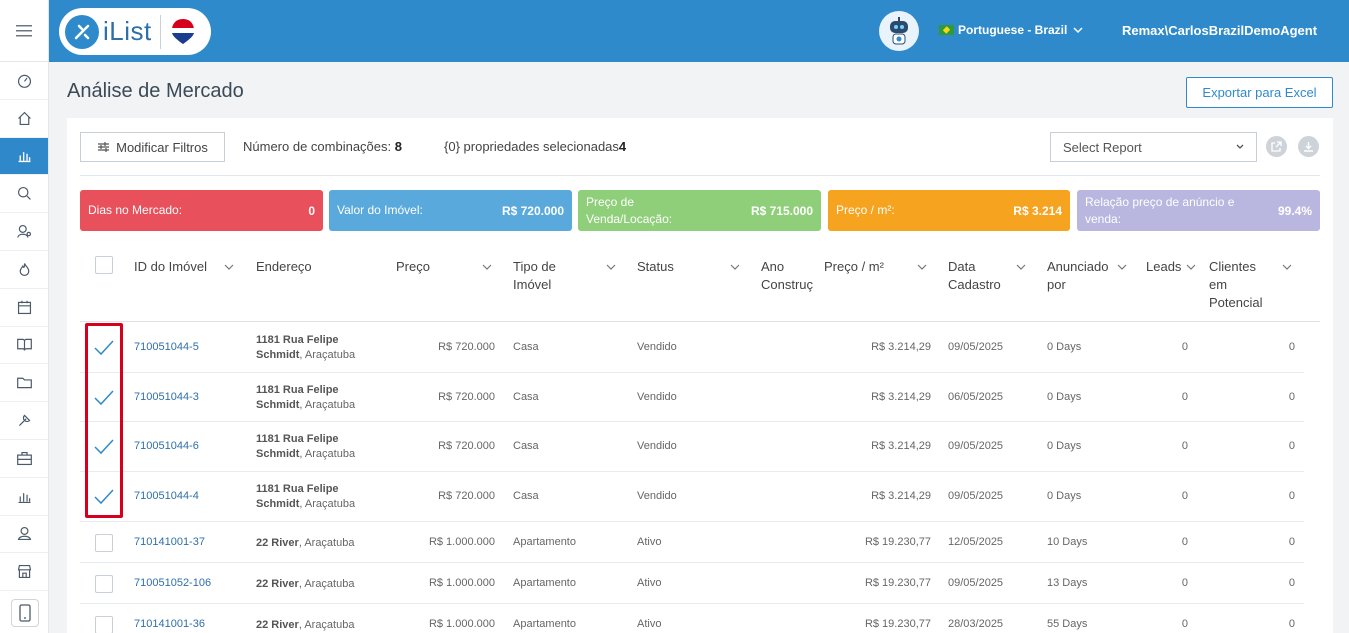  Describe the element at coordinates (854, 267) in the screenshot. I see `column-header-price-per-sqm: Preço / m²` at that location.